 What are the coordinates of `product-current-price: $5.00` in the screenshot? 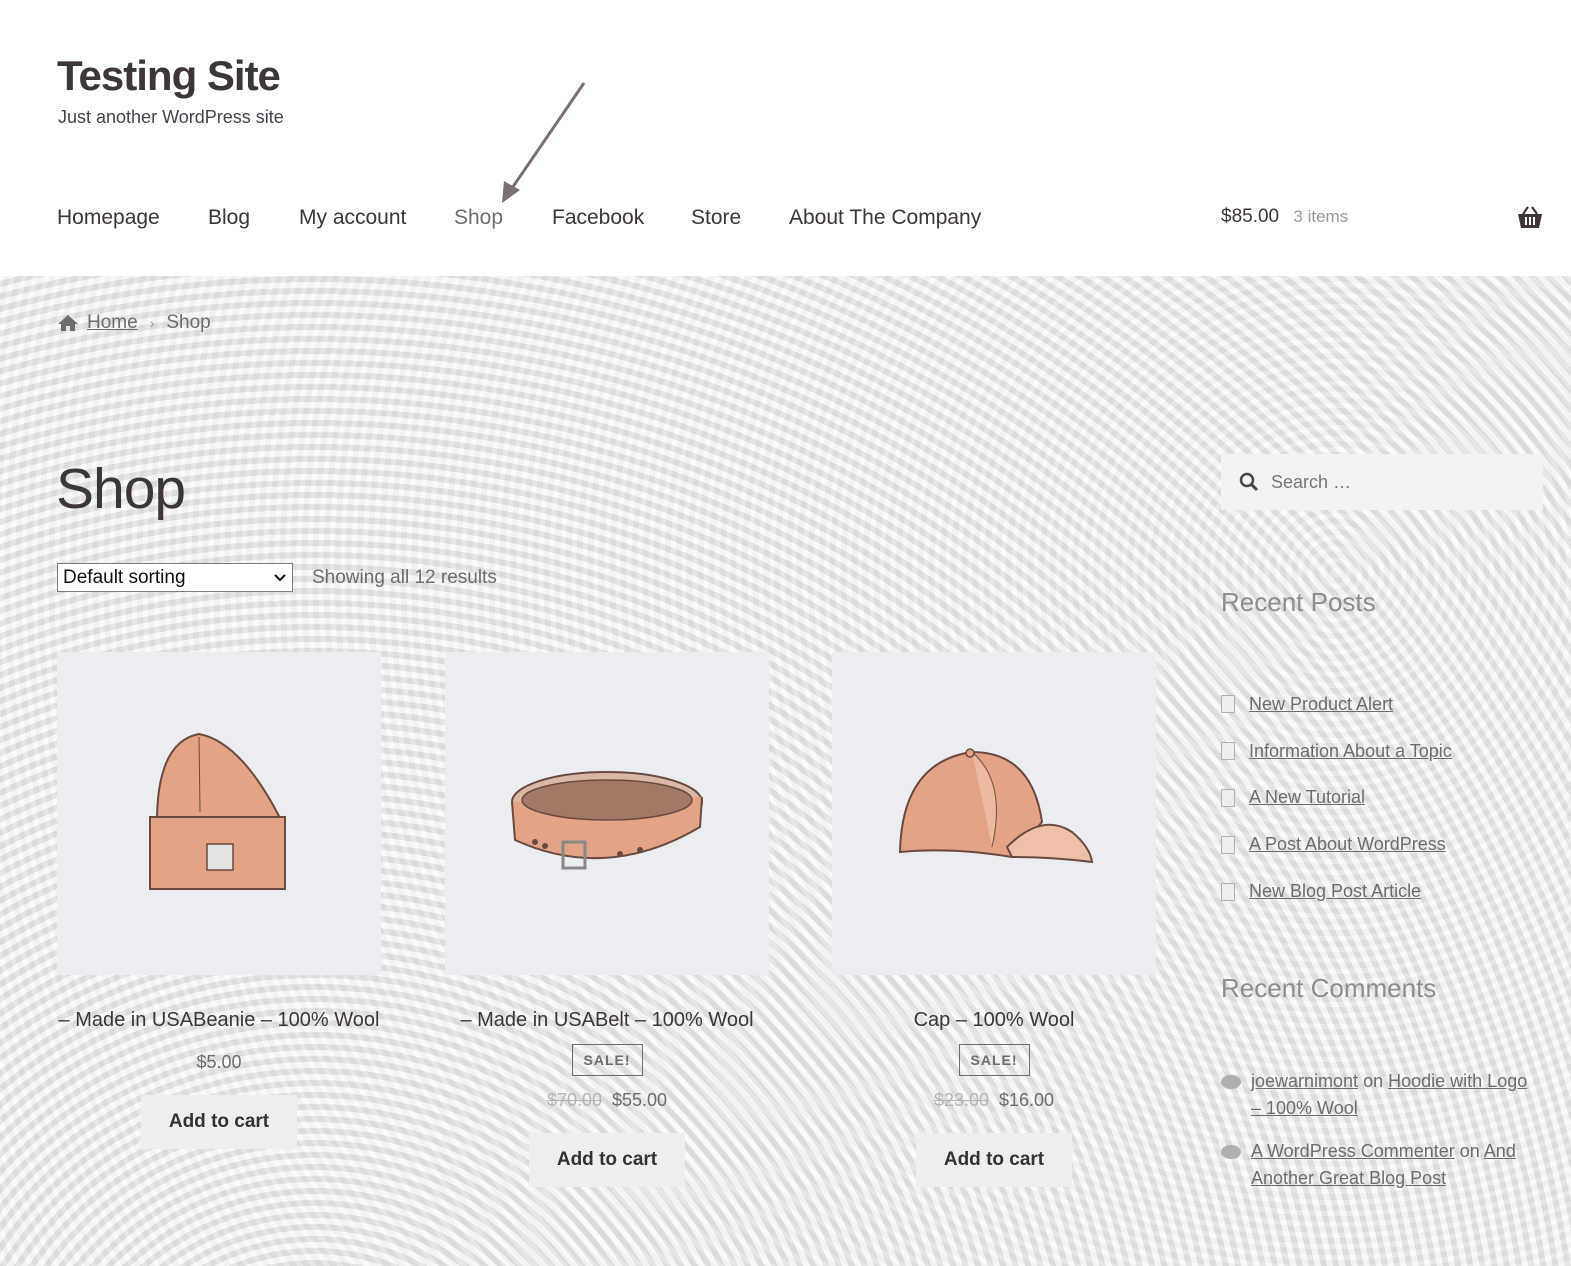 It's located at (219, 1062).